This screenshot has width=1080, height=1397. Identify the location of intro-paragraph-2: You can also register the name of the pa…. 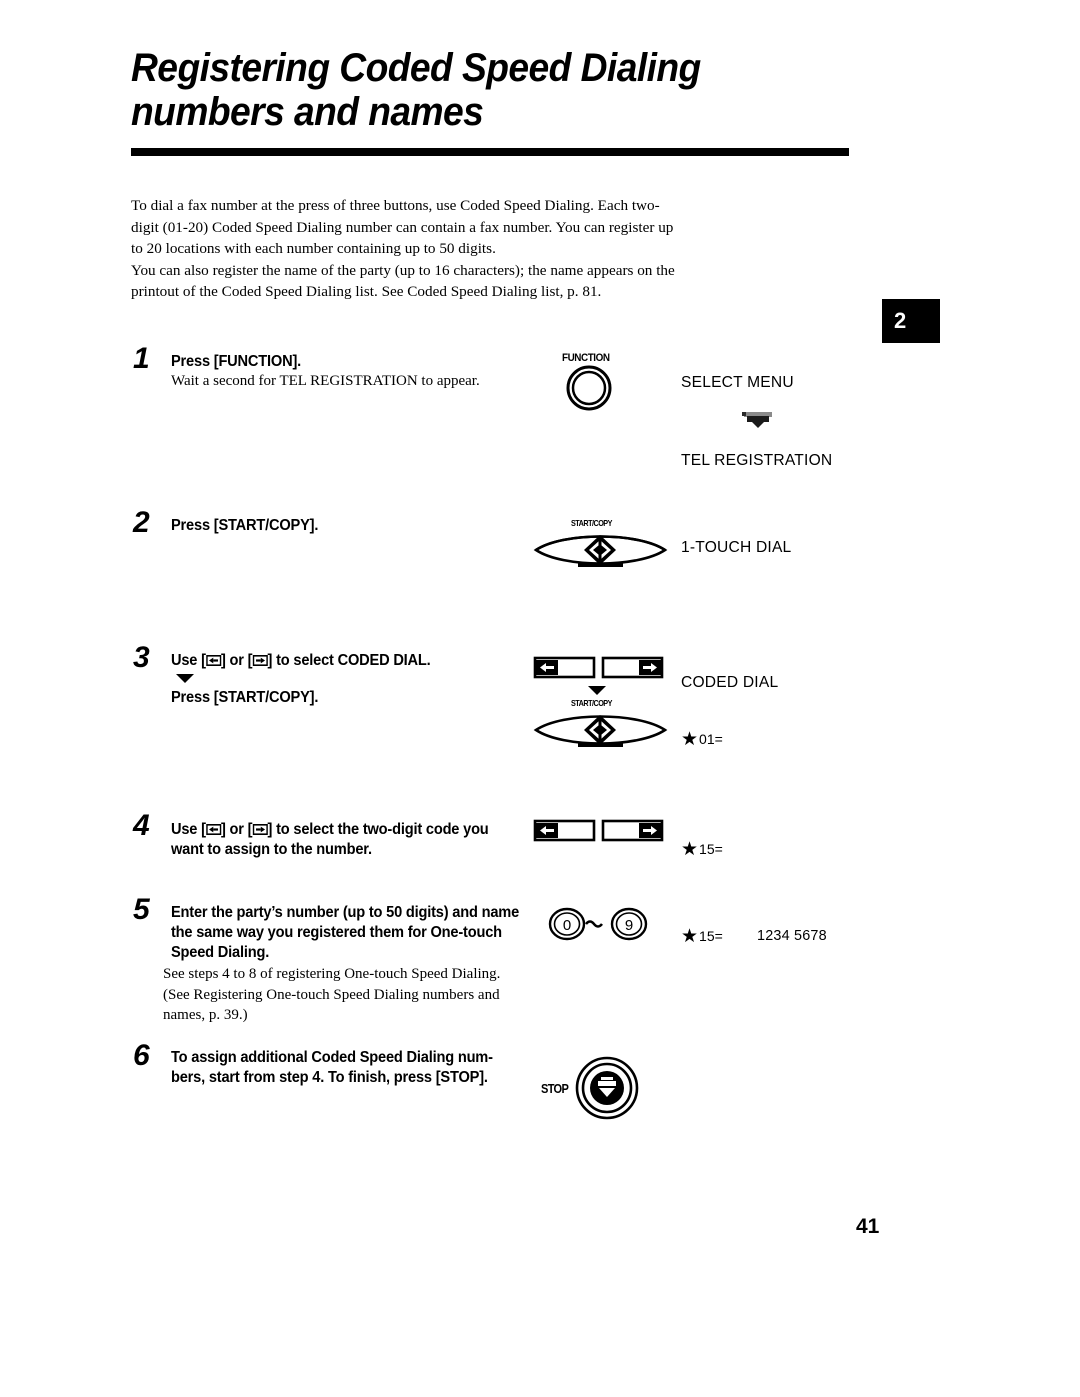
(403, 281).